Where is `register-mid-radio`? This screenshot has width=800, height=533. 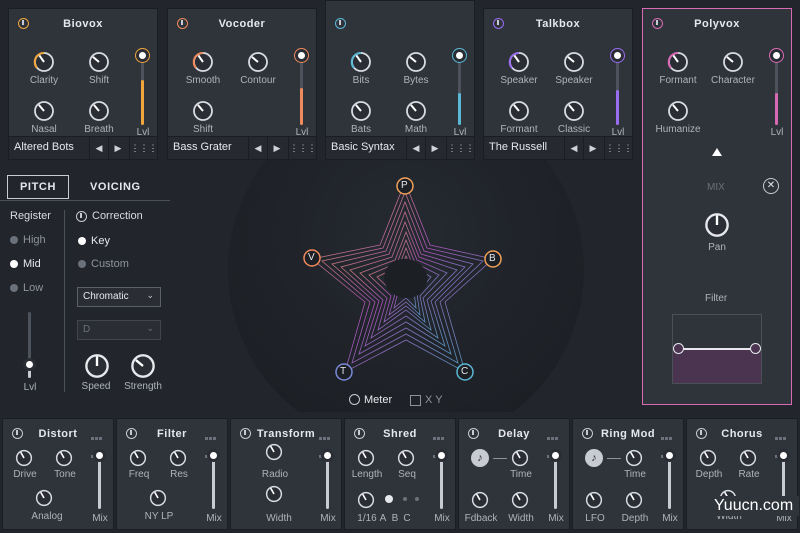
register-mid-radio is located at coordinates (14, 264).